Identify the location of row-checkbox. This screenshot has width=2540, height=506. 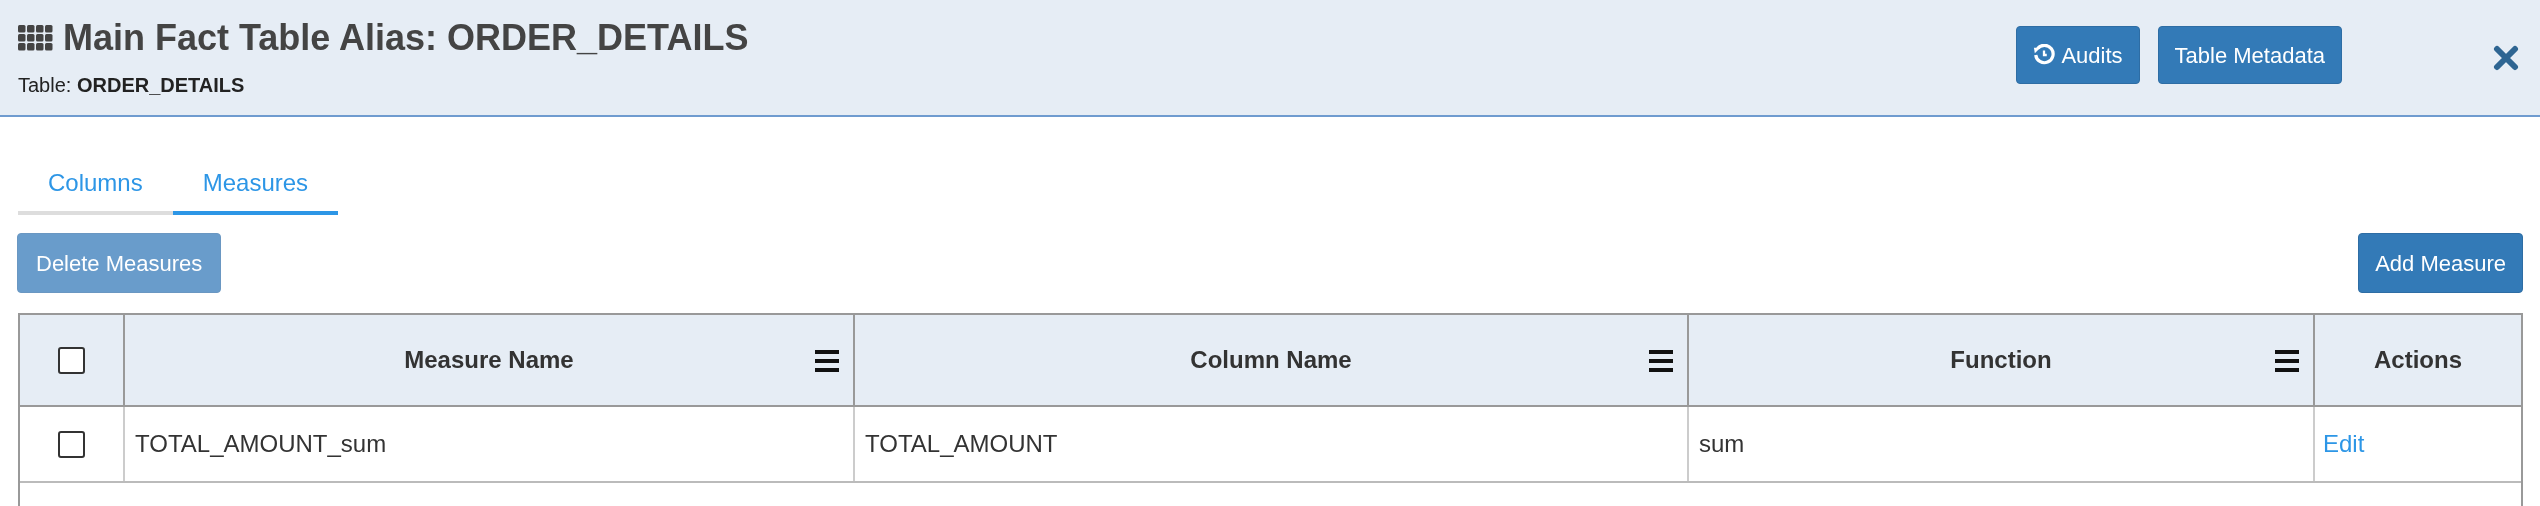
(71, 444).